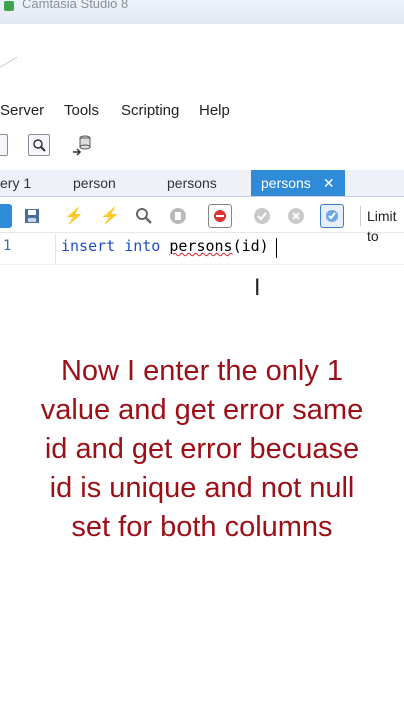  What do you see at coordinates (144, 216) in the screenshot?
I see `explain-icon` at bounding box center [144, 216].